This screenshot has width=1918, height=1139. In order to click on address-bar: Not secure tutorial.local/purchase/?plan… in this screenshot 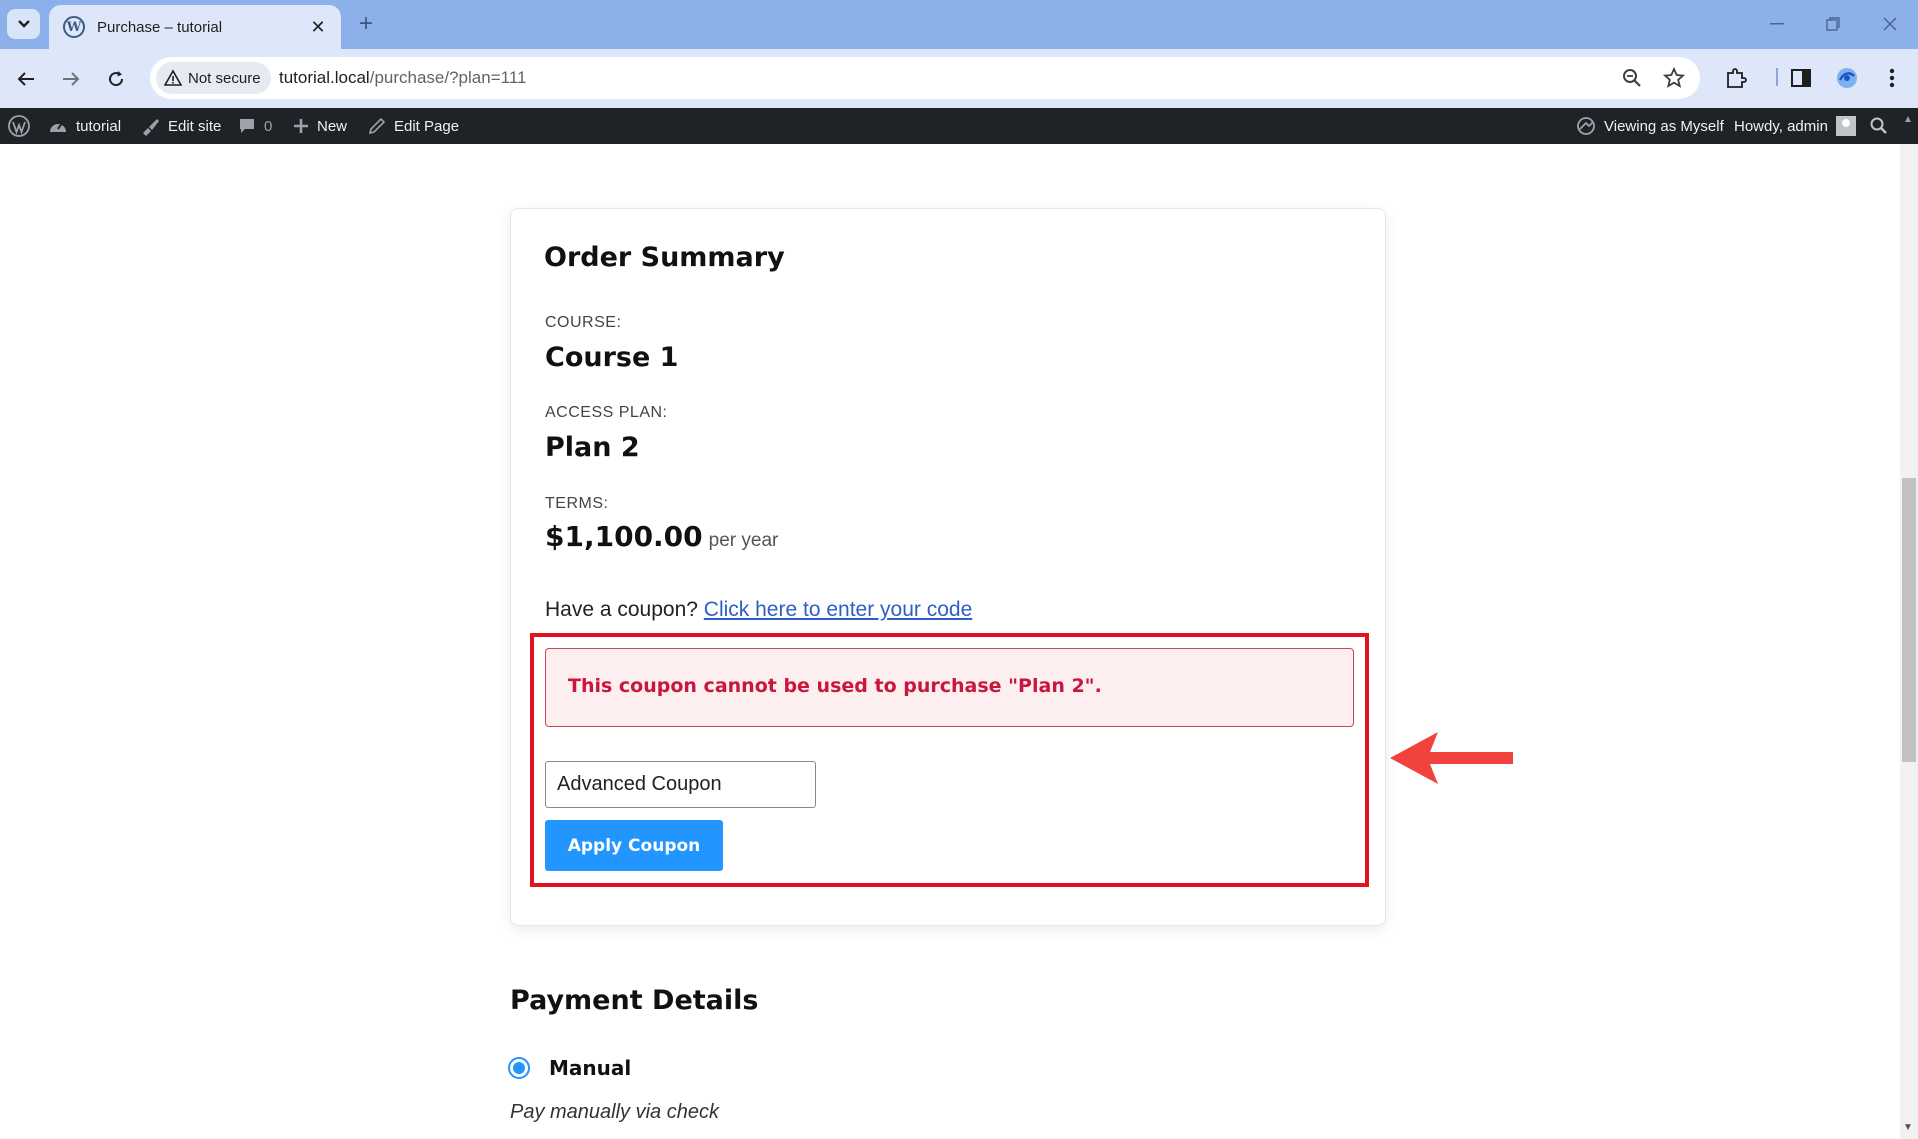, I will do `click(925, 78)`.